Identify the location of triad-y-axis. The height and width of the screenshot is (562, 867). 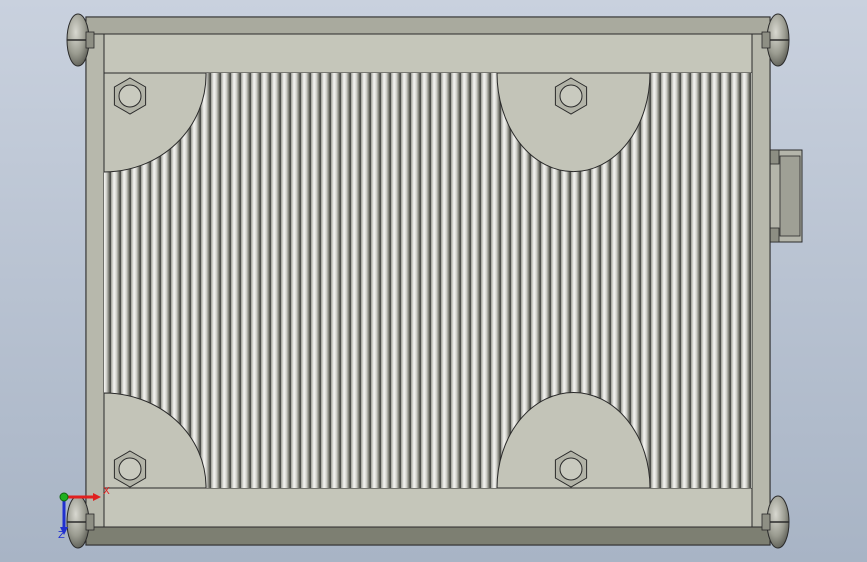
(64, 497).